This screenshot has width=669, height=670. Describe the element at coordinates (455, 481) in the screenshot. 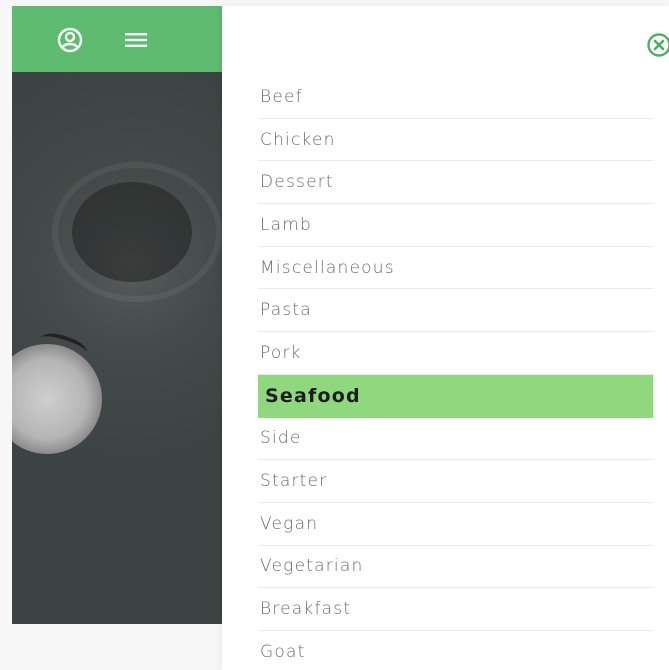

I see `category-item-starter: Starter` at that location.